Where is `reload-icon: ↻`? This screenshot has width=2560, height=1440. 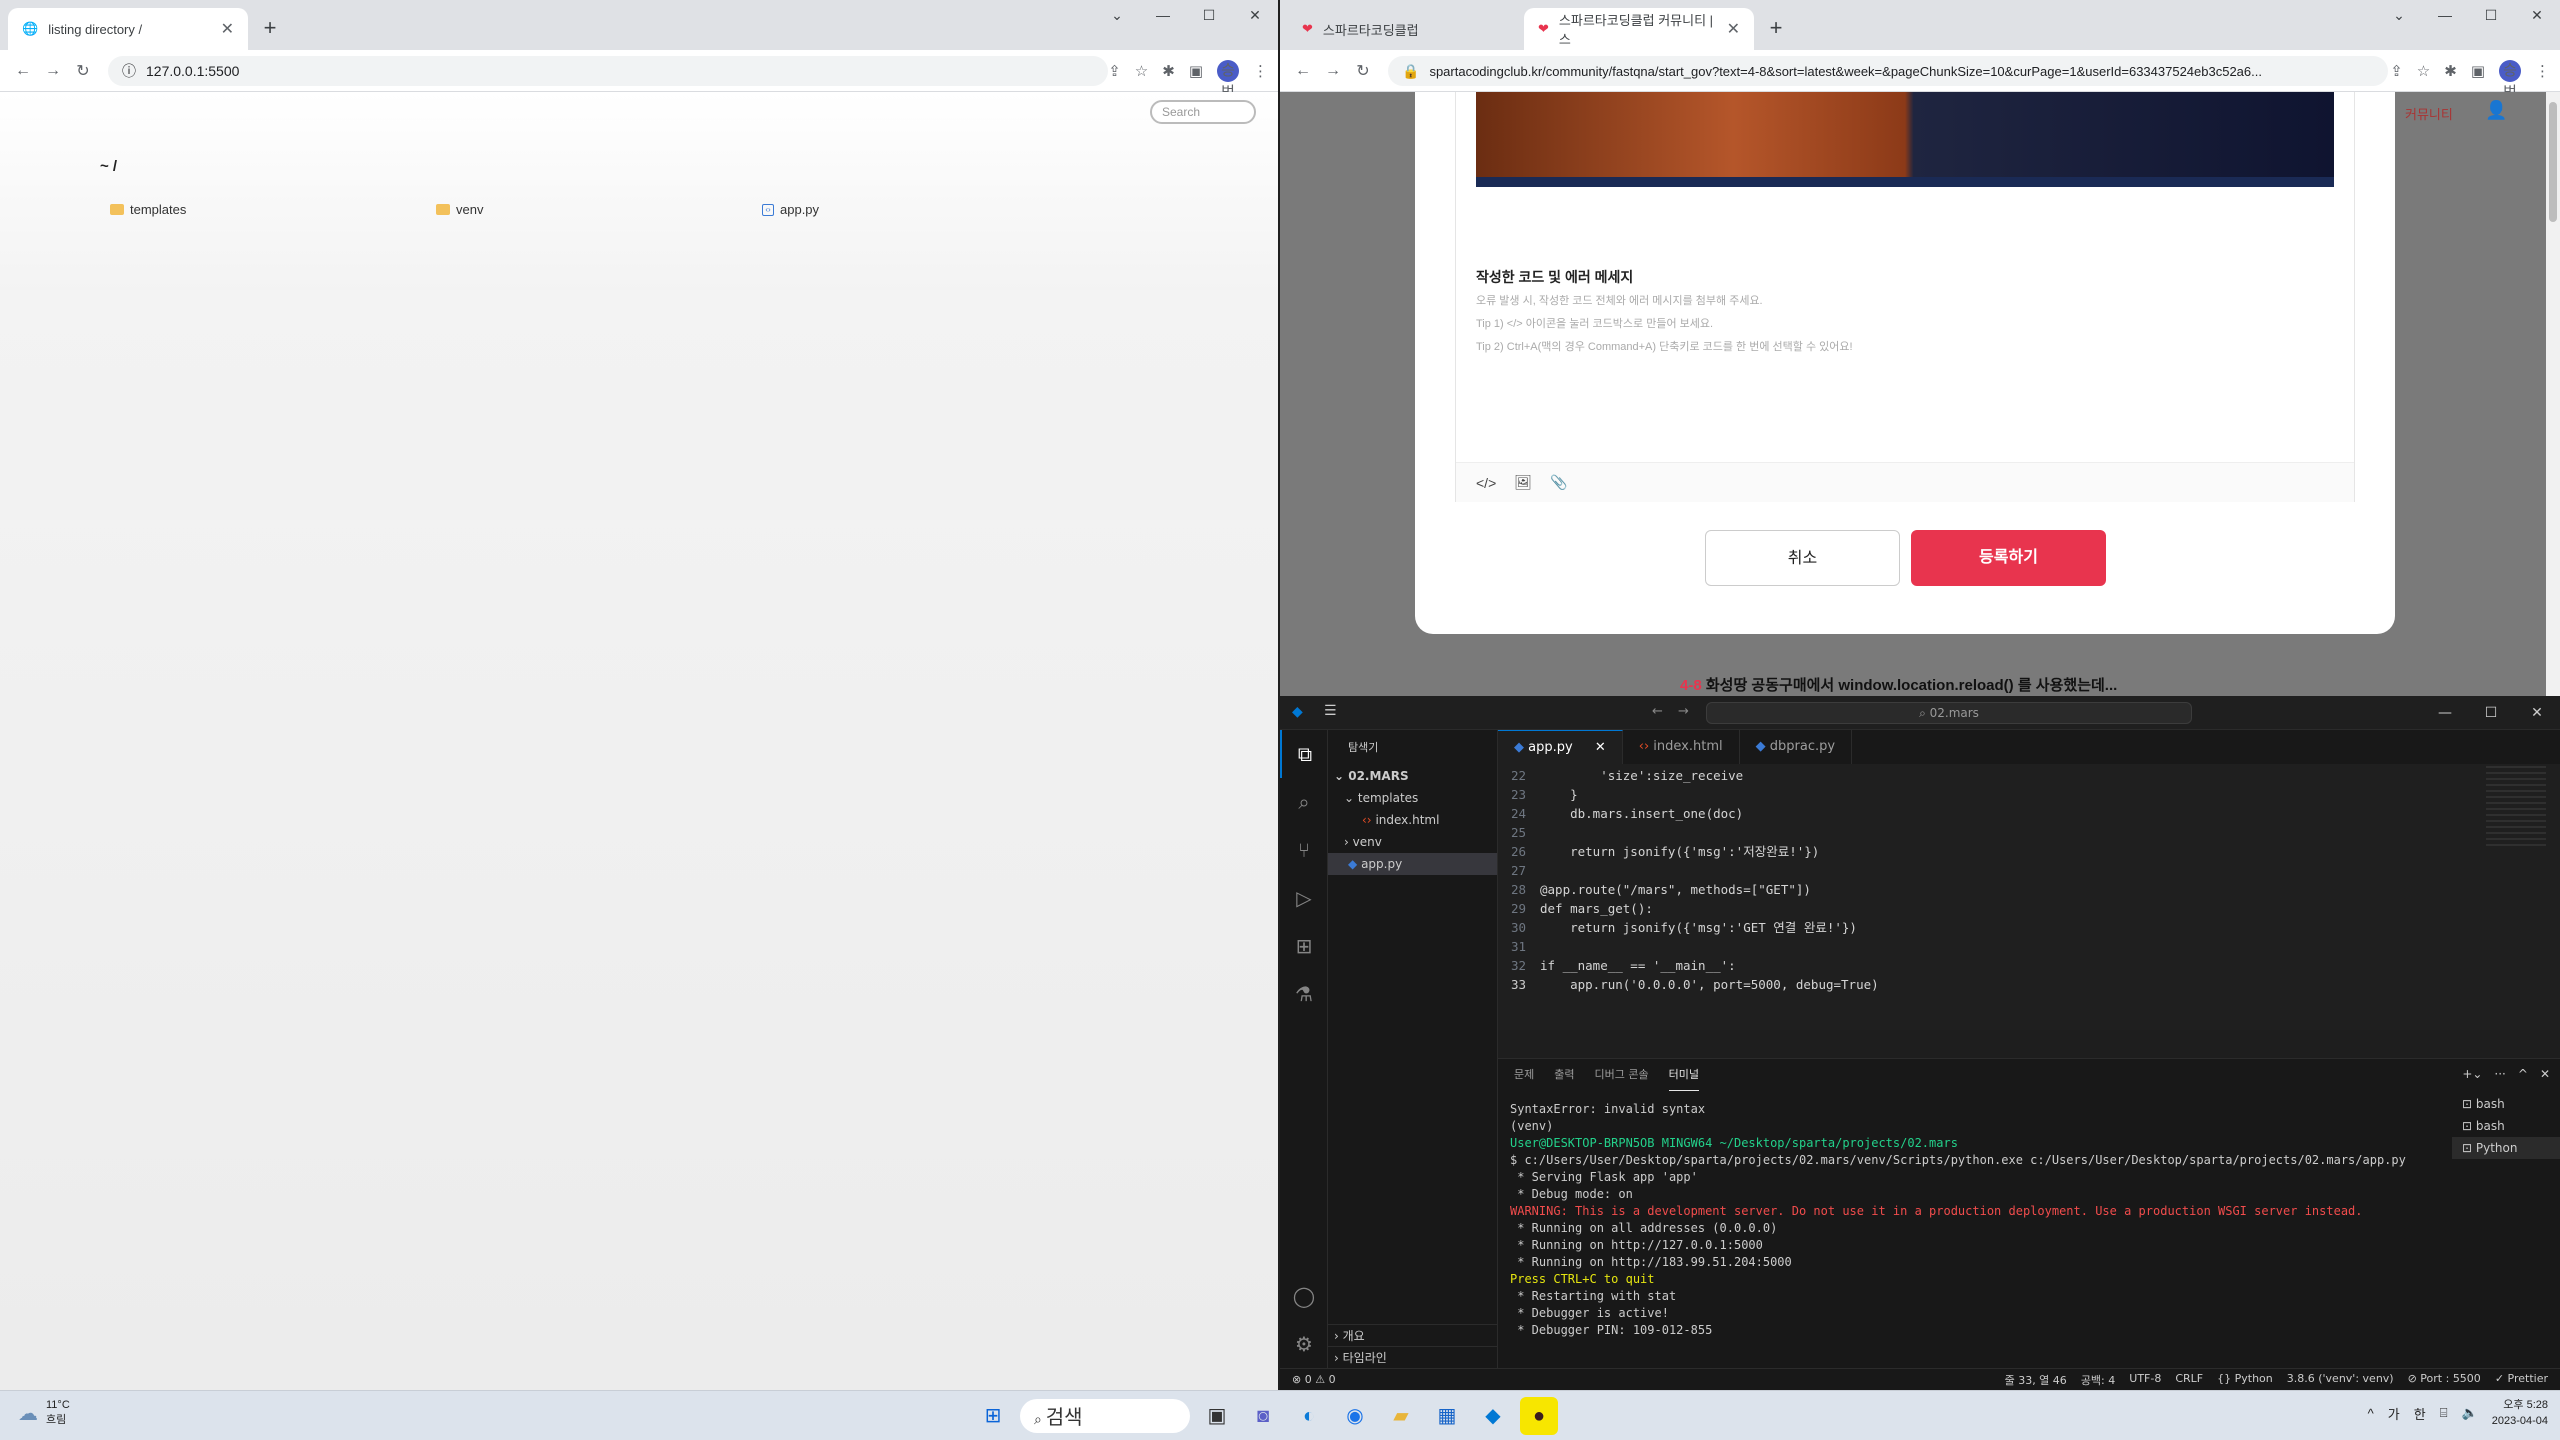
reload-icon: ↻ is located at coordinates (83, 71).